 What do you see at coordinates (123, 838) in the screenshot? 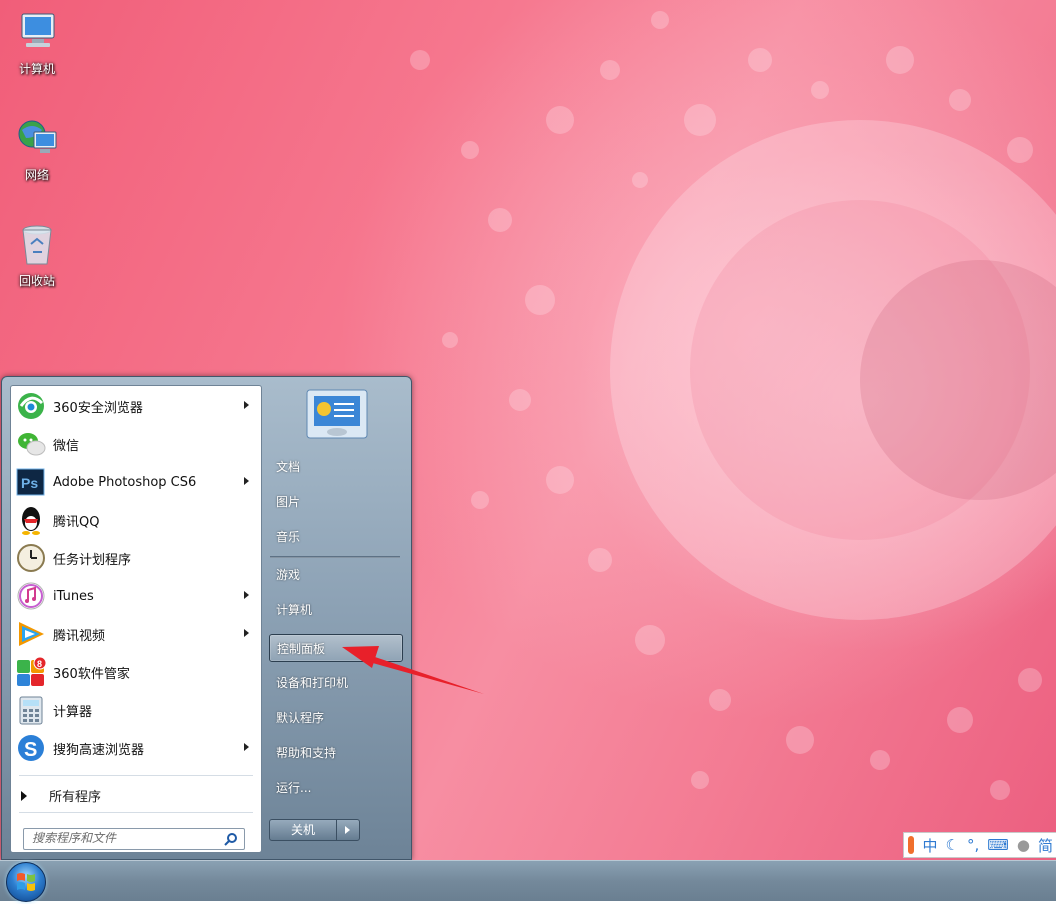
I see `search-input` at bounding box center [123, 838].